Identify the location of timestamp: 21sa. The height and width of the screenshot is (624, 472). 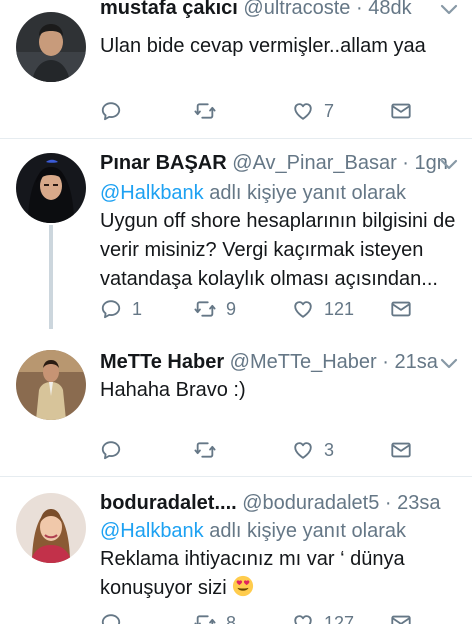
(416, 362).